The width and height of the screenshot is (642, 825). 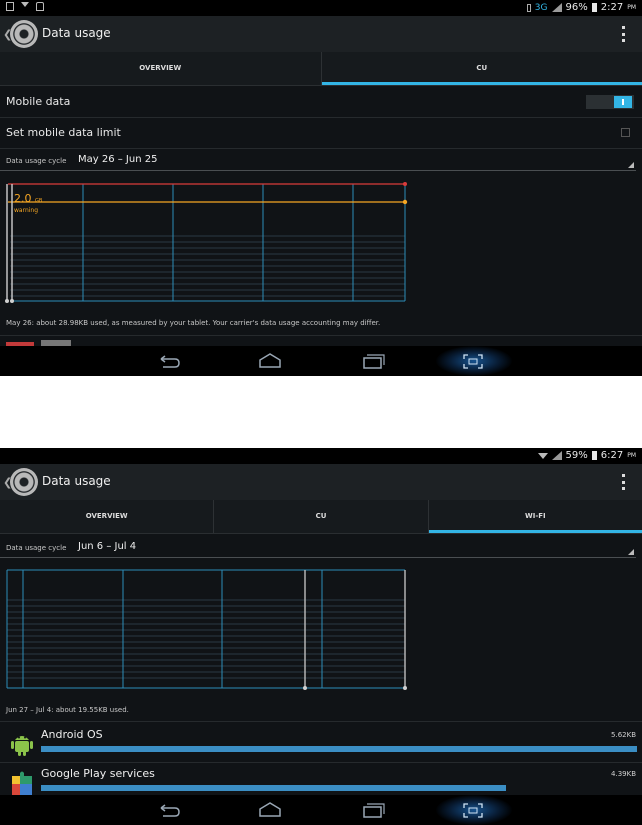 What do you see at coordinates (98, 773) in the screenshot?
I see `app-name: Google Play services` at bounding box center [98, 773].